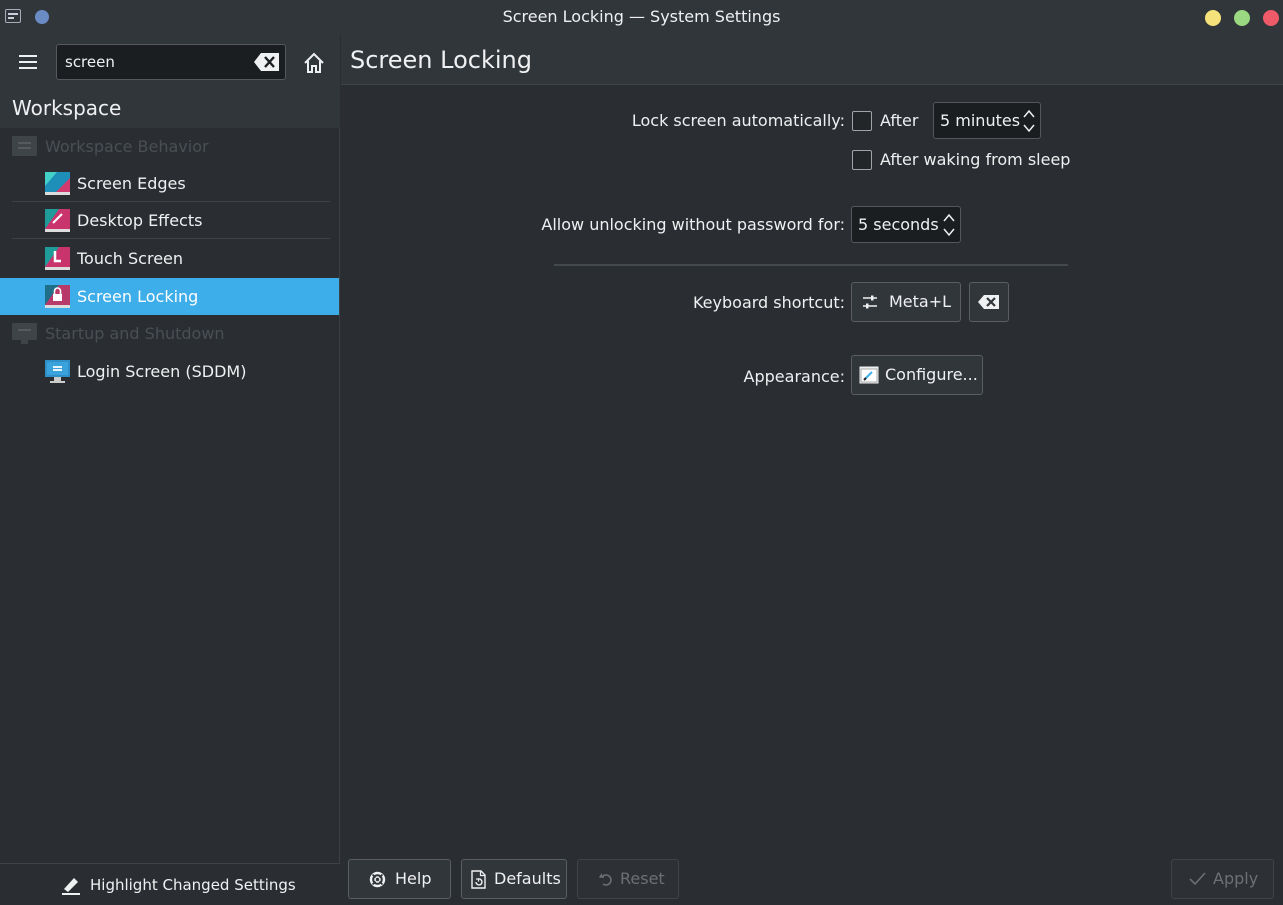 Image resolution: width=1283 pixels, height=905 pixels. What do you see at coordinates (869, 375) in the screenshot?
I see `configure-icon` at bounding box center [869, 375].